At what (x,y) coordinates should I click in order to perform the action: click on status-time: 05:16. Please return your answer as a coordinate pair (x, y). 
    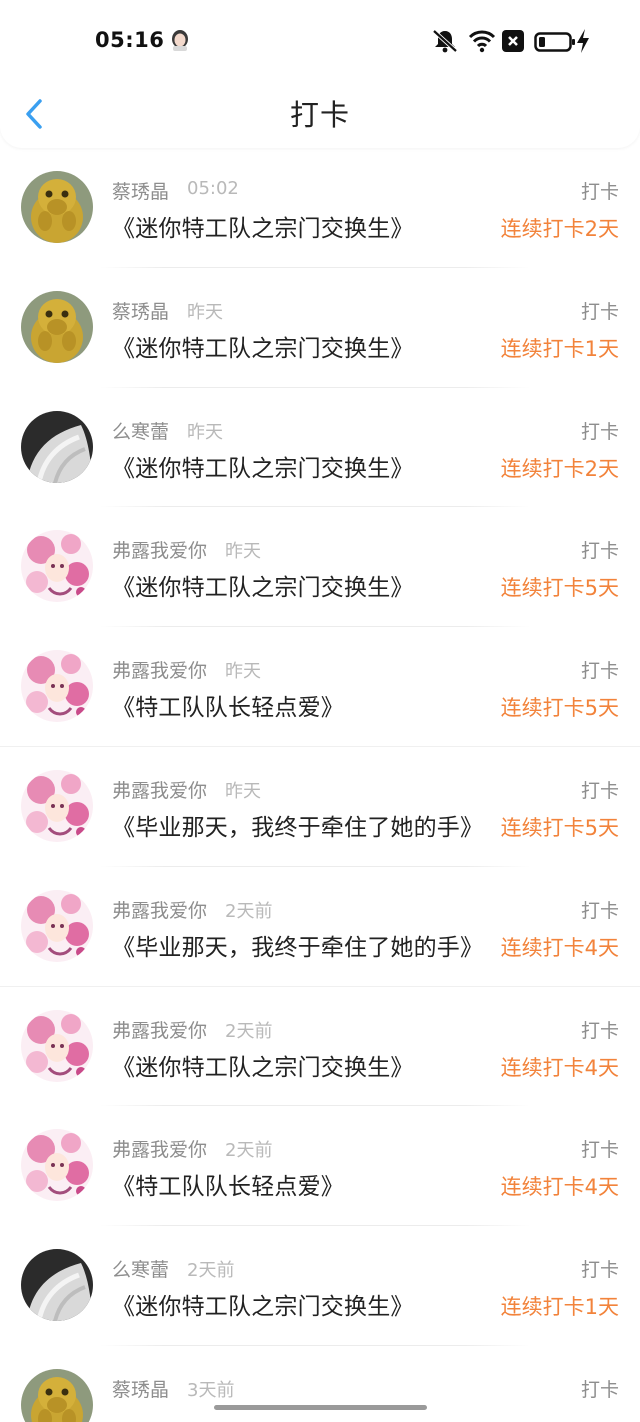
    Looking at the image, I should click on (130, 40).